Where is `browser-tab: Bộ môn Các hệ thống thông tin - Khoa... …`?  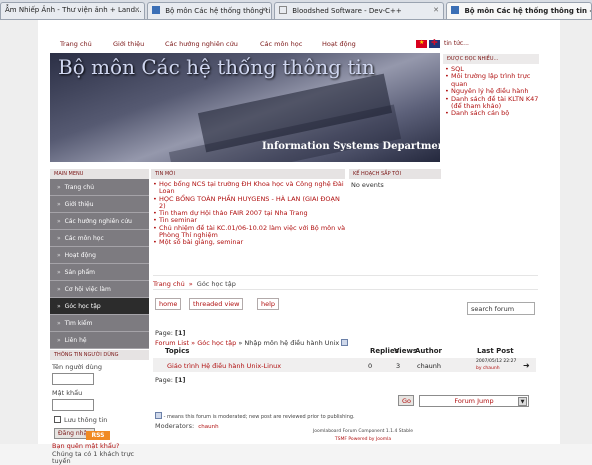 browser-tab: Bộ môn Các hệ thống thông tin - Khoa... … is located at coordinates (209, 10).